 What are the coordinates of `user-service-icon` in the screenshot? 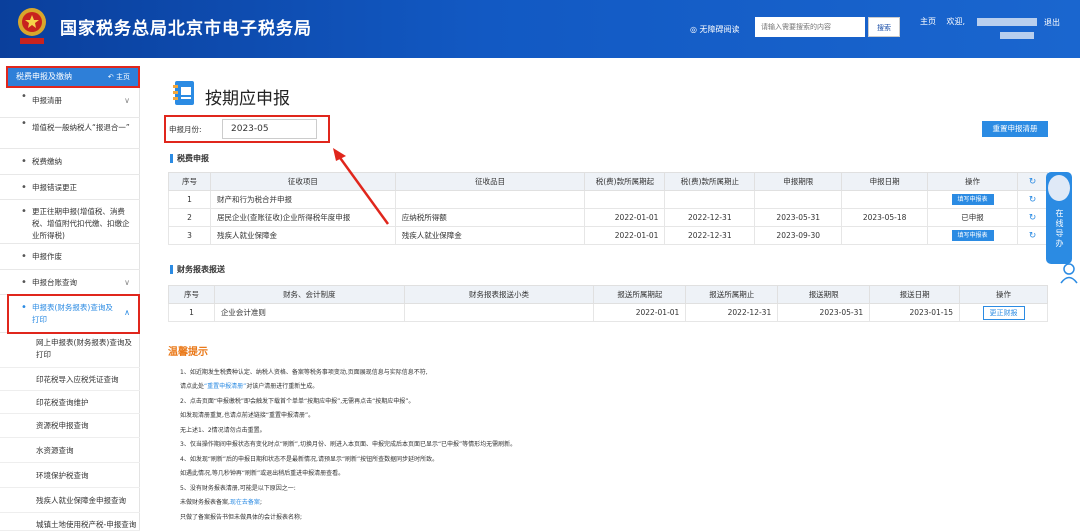 It's located at (1069, 273).